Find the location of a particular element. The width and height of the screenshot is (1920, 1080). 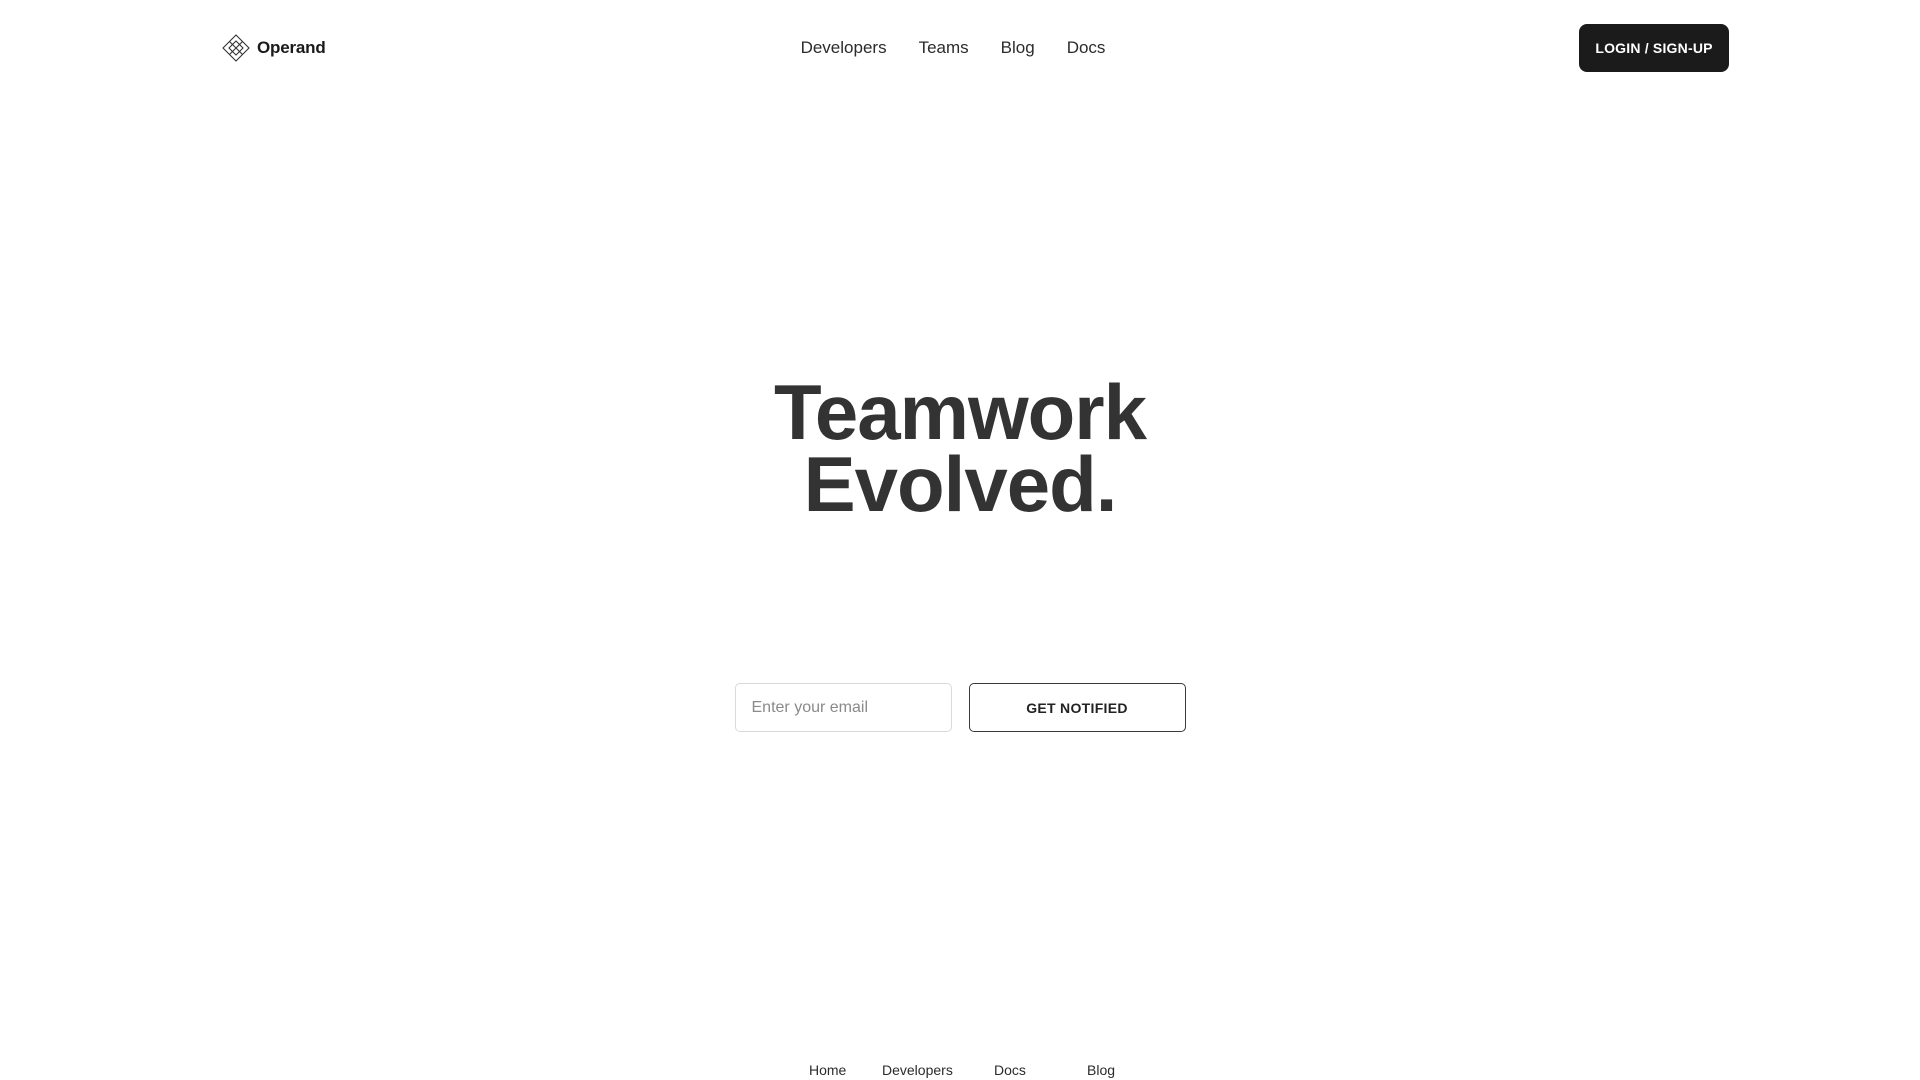

hero-title: Teamwork Evolved. is located at coordinates (960, 448).